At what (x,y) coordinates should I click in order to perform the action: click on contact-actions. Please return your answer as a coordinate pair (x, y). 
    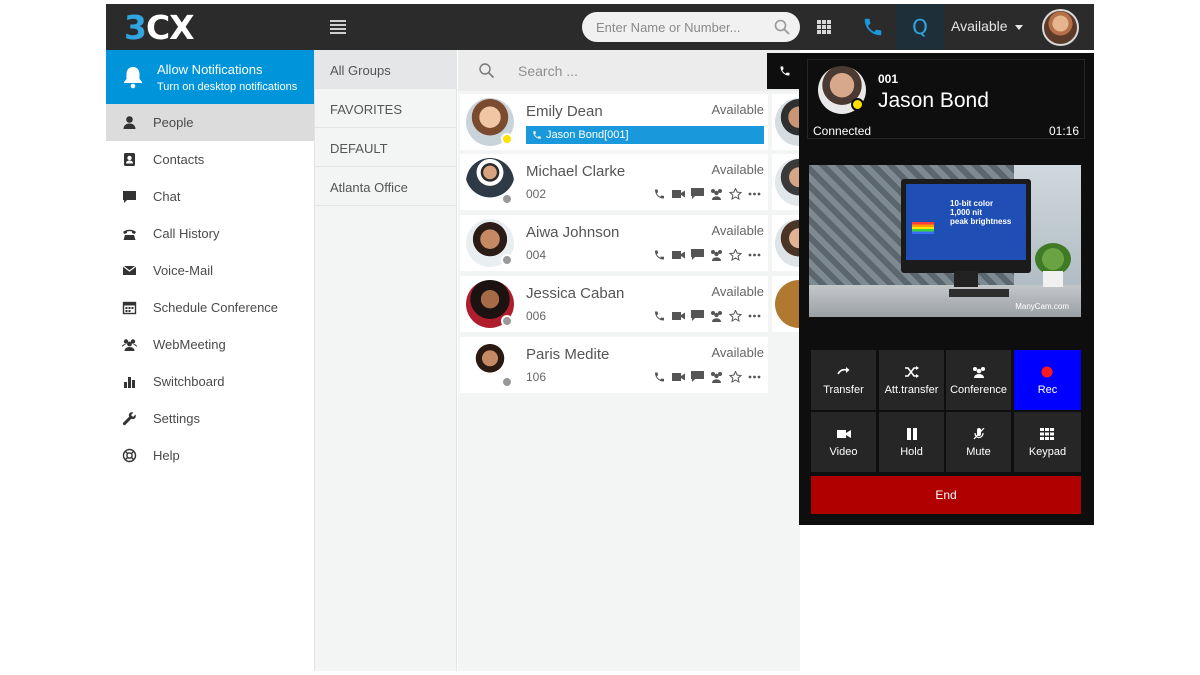
    Looking at the image, I should click on (707, 194).